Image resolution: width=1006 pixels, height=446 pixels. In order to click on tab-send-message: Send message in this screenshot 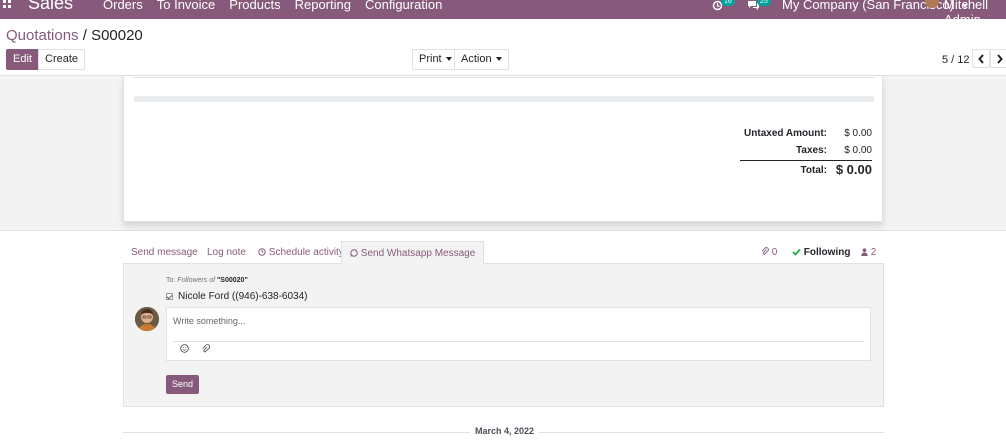, I will do `click(164, 252)`.